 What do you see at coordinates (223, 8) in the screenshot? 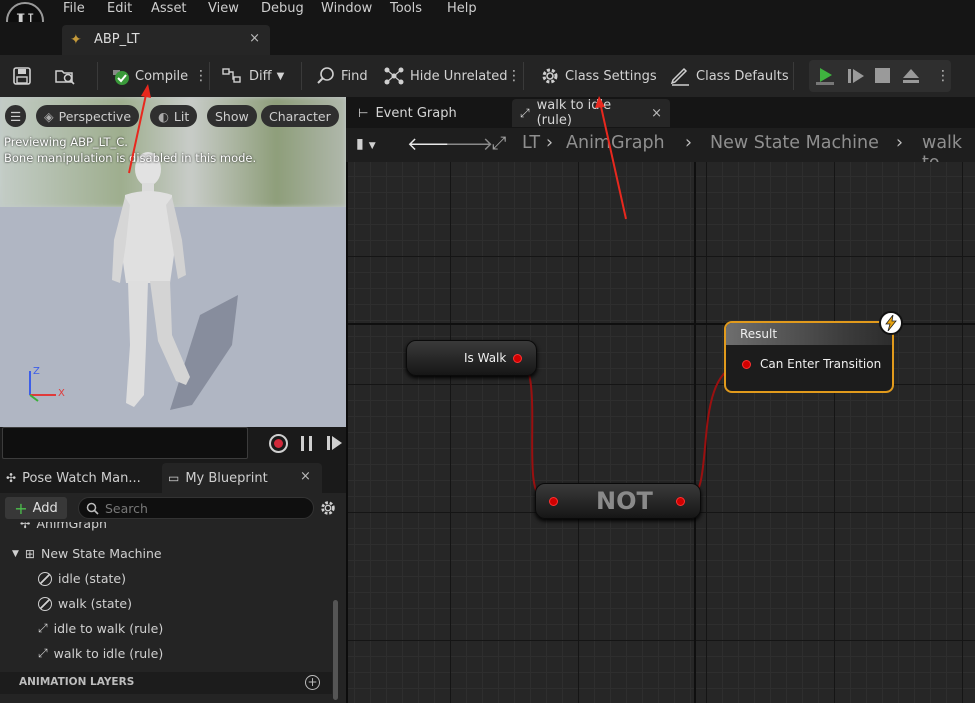
I see `menu-view: View` at bounding box center [223, 8].